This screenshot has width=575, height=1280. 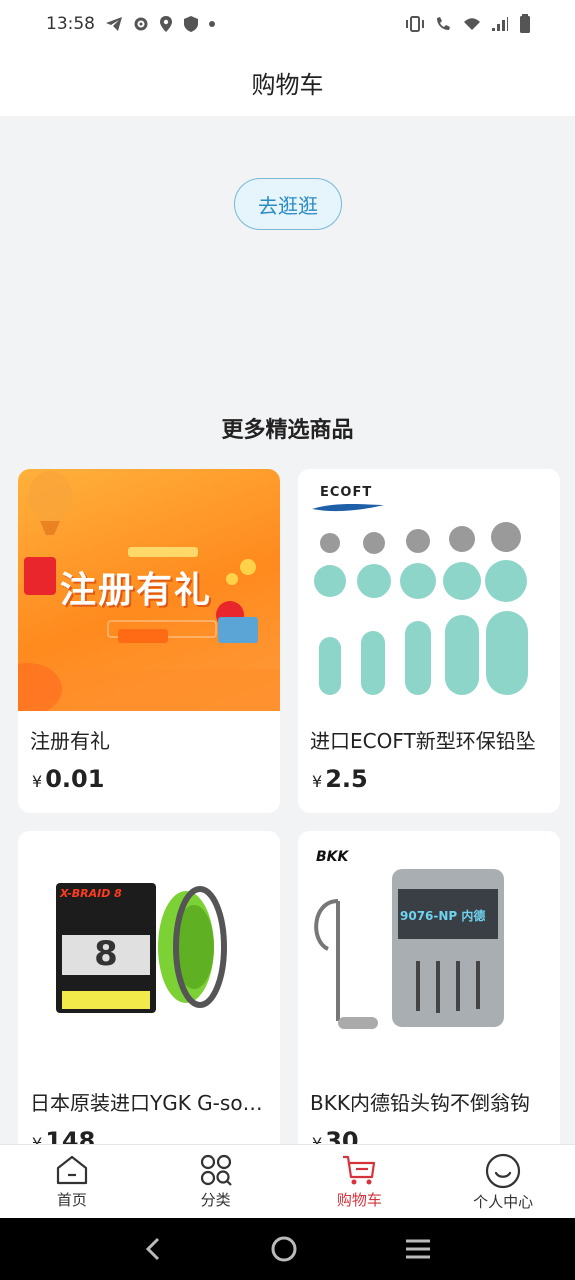 I want to click on banner-text: 注册有礼, so click(x=136, y=590).